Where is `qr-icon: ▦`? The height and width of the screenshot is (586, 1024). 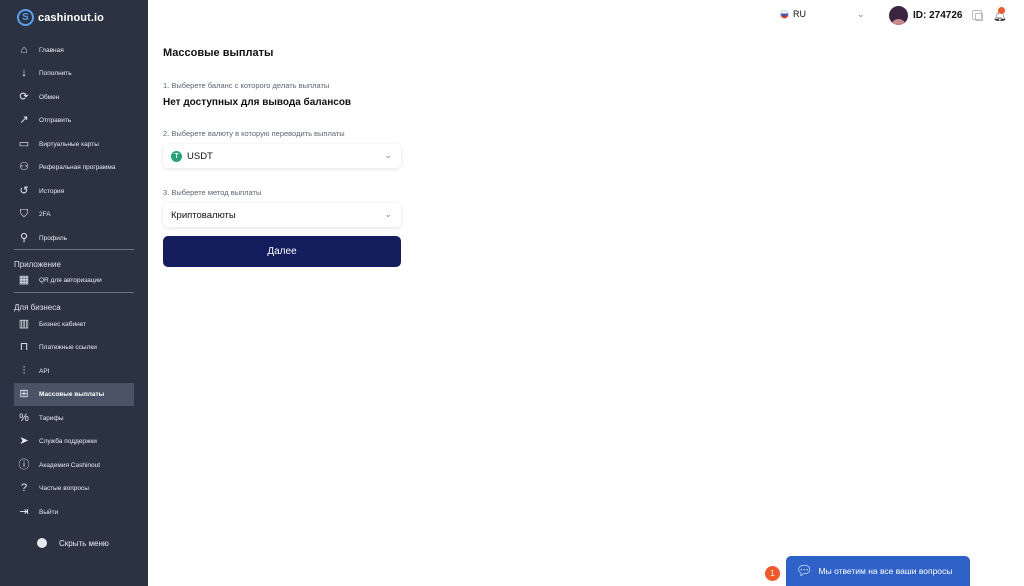
qr-icon: ▦ is located at coordinates (24, 279).